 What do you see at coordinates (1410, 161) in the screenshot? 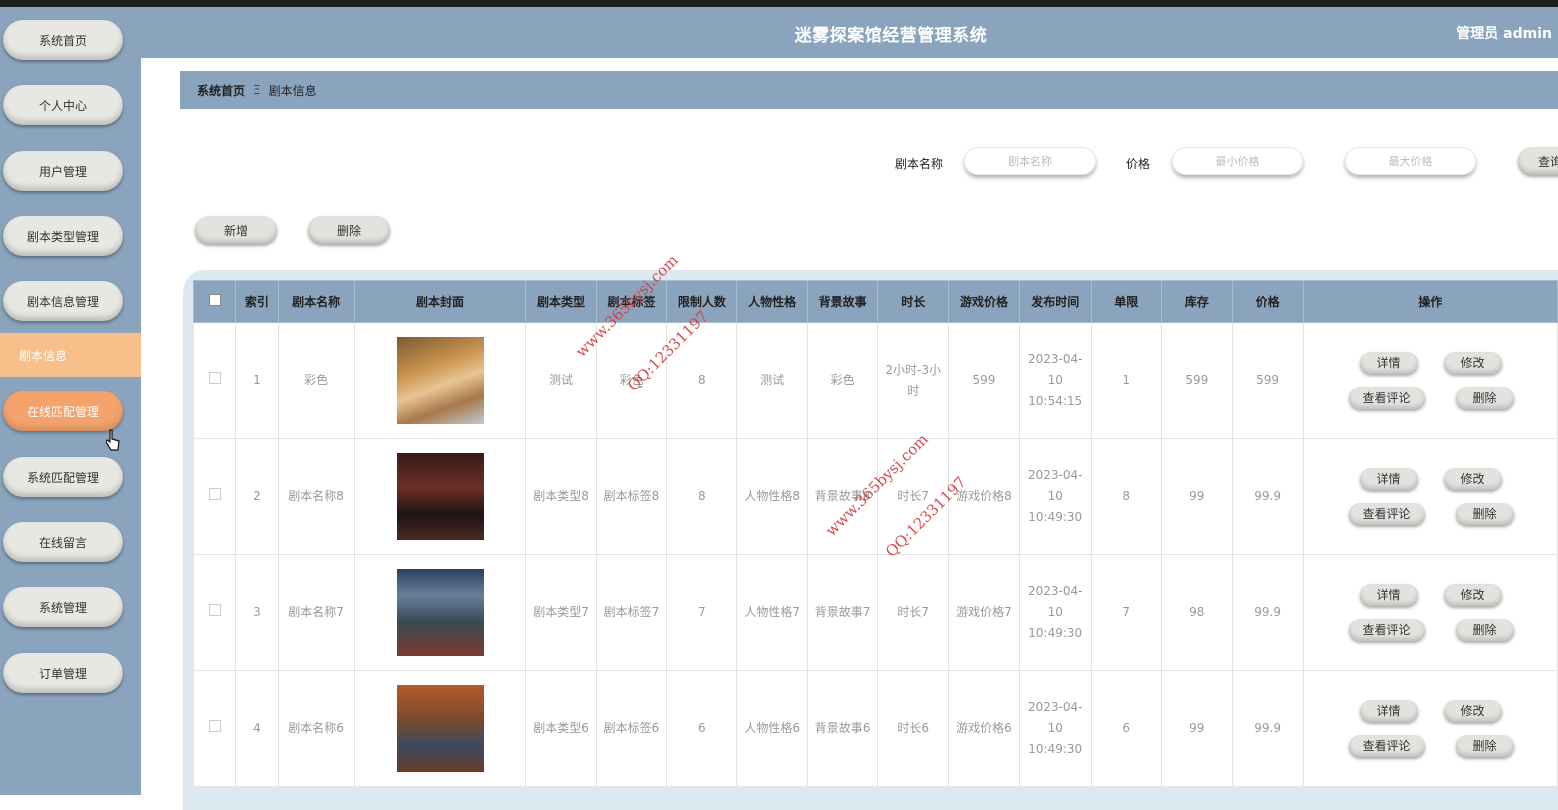
I see `max-price-input` at bounding box center [1410, 161].